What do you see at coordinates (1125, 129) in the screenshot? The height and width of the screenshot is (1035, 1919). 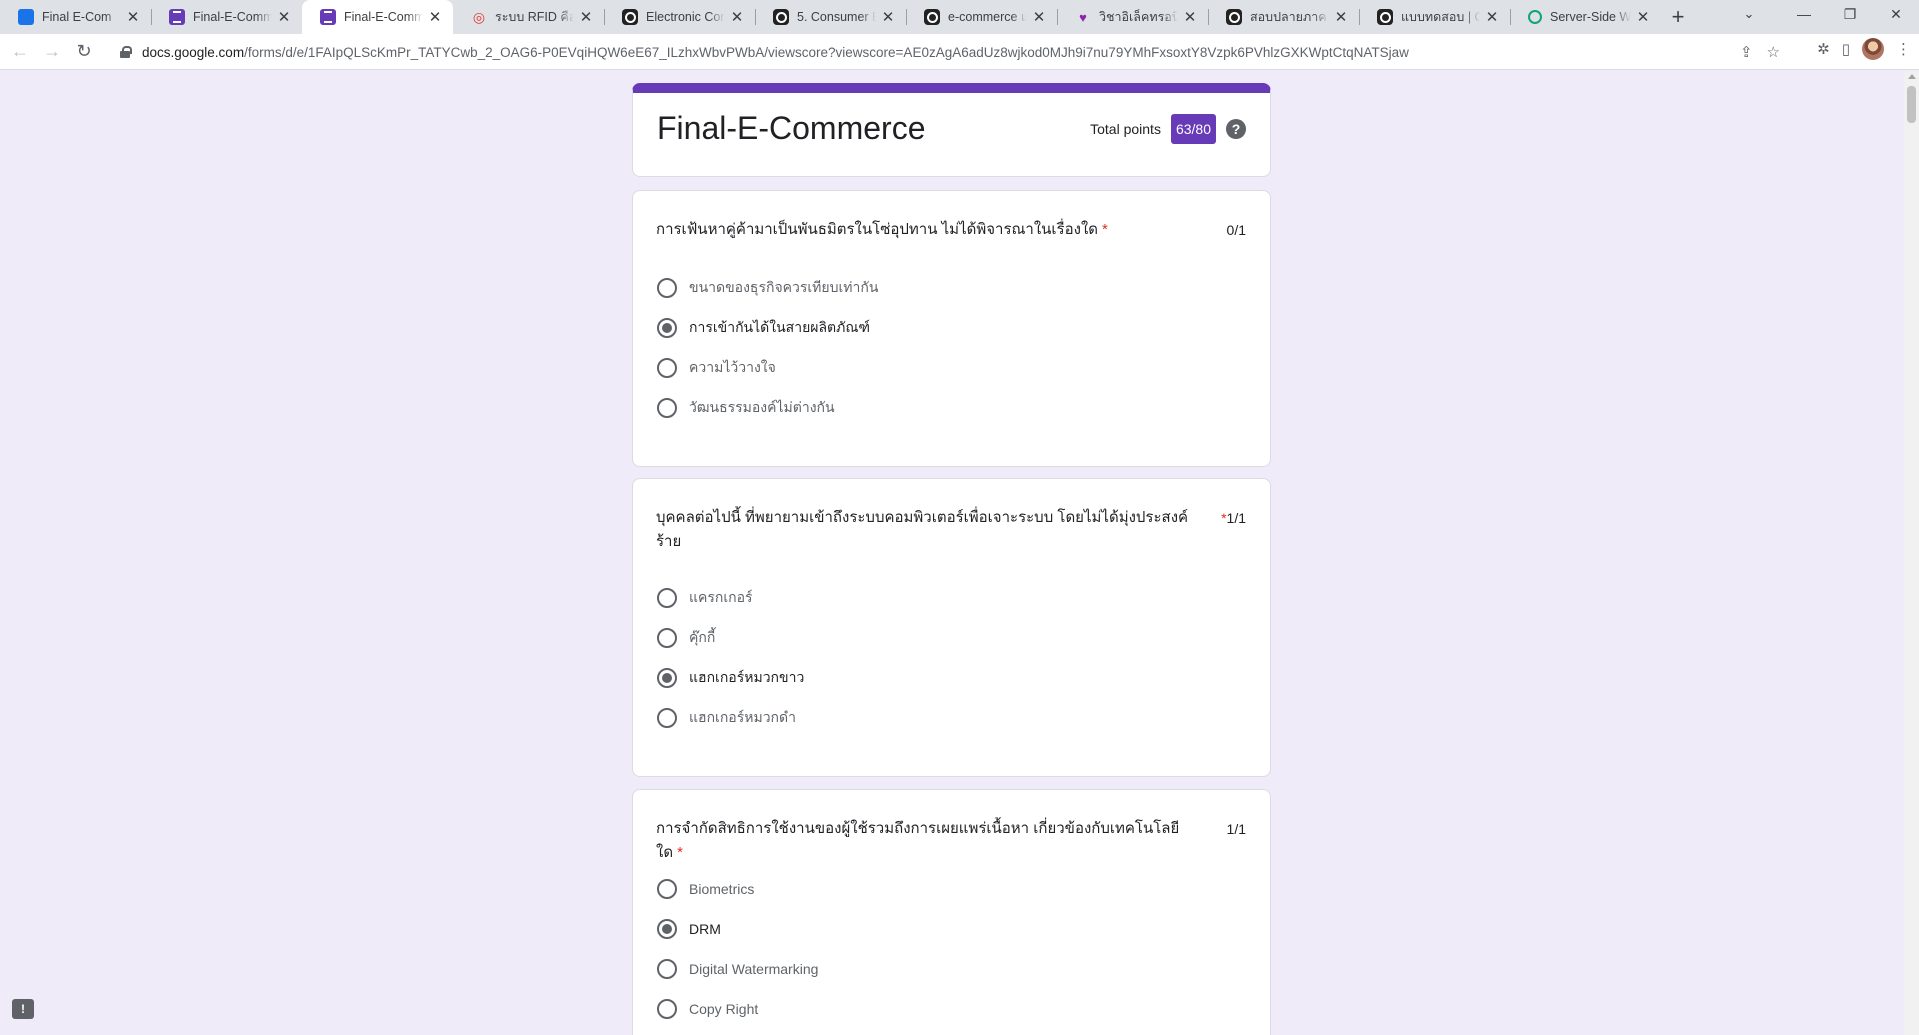 I see `total-points-label: Total points` at bounding box center [1125, 129].